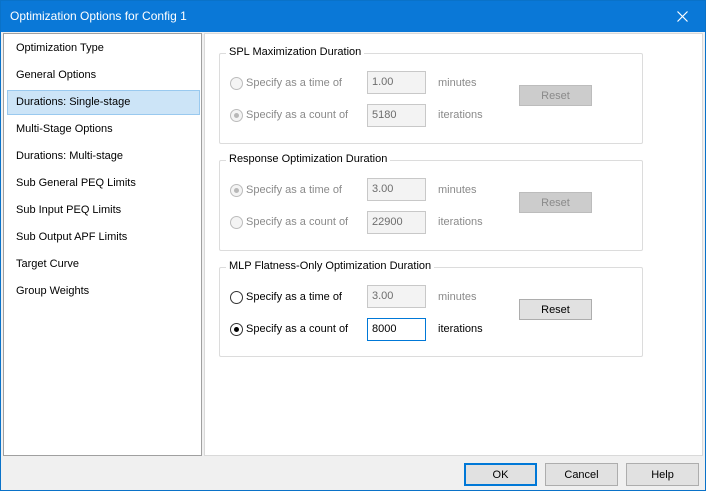 This screenshot has width=706, height=491. Describe the element at coordinates (555, 202) in the screenshot. I see `response-reset-button: Reset` at that location.